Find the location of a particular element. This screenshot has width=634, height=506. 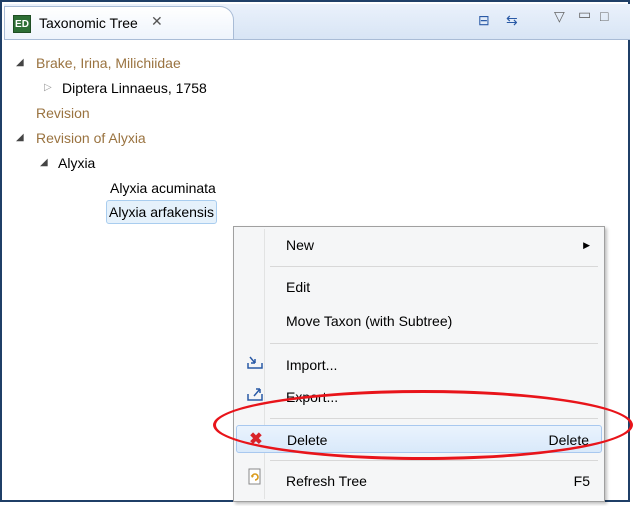

view-tab-bar: ED Taxonomic Tree ✕ ⊟ ⇆ ▽ ▭ □ is located at coordinates (317, 22).